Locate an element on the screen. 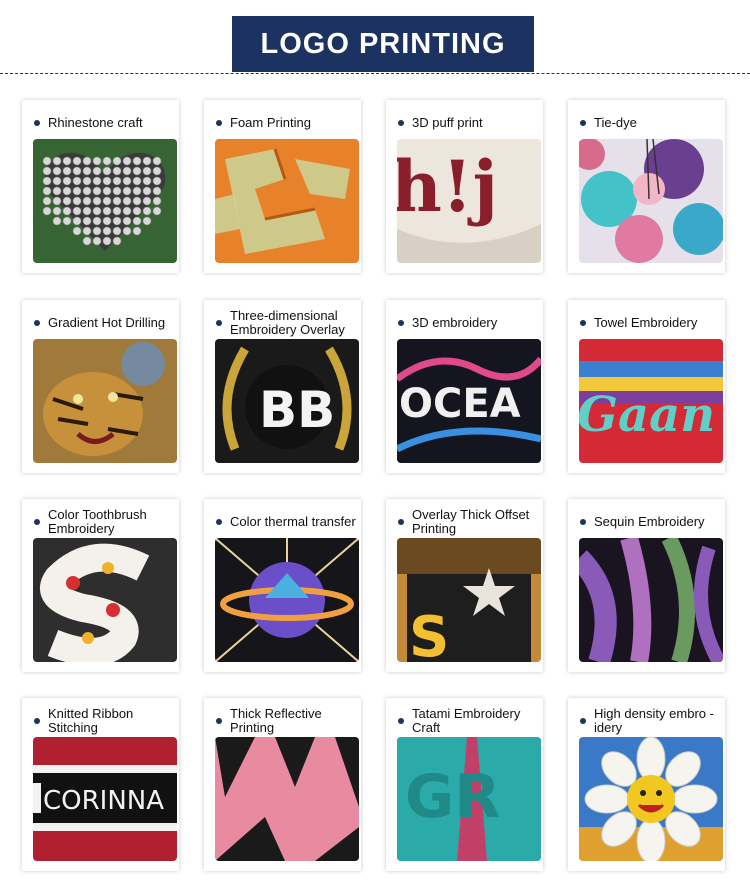 Image resolution: width=750 pixels, height=892 pixels. card-foam-printing: Foam Printing is located at coordinates (282, 186).